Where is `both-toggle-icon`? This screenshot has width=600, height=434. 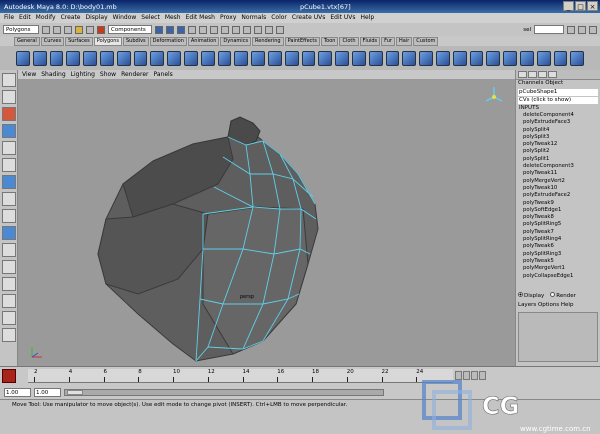
both-toggle-icon is located at coordinates (542, 74).